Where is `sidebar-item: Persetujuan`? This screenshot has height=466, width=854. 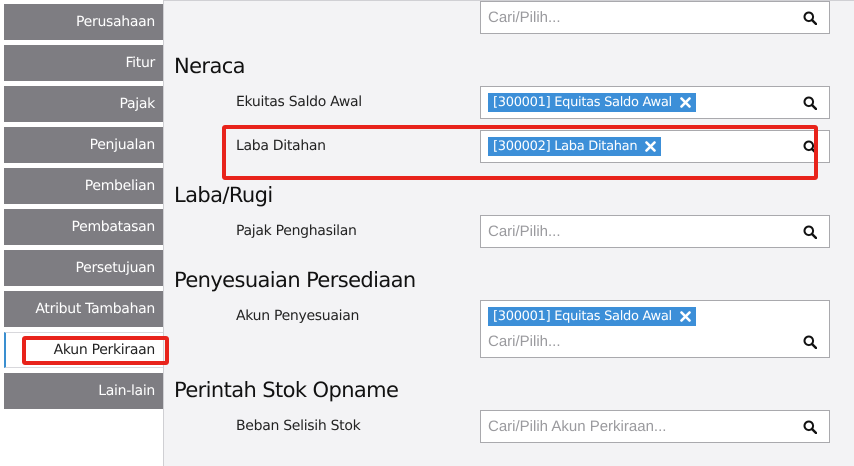
sidebar-item: Persetujuan is located at coordinates (83, 268).